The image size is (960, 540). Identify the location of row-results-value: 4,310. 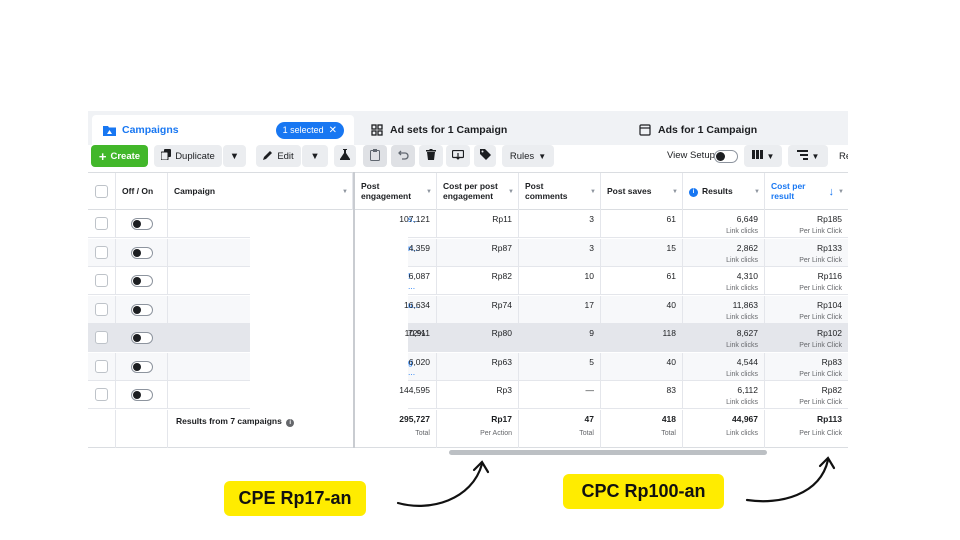
(747, 276).